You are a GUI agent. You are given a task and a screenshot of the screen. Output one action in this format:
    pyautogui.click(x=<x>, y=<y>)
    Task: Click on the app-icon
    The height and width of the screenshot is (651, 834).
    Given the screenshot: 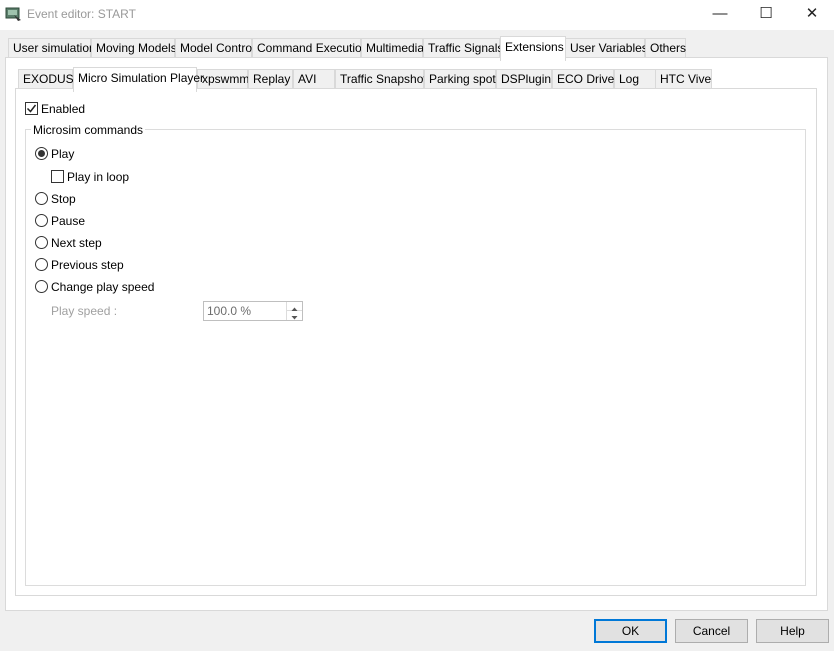 What is the action you would take?
    pyautogui.click(x=13, y=14)
    